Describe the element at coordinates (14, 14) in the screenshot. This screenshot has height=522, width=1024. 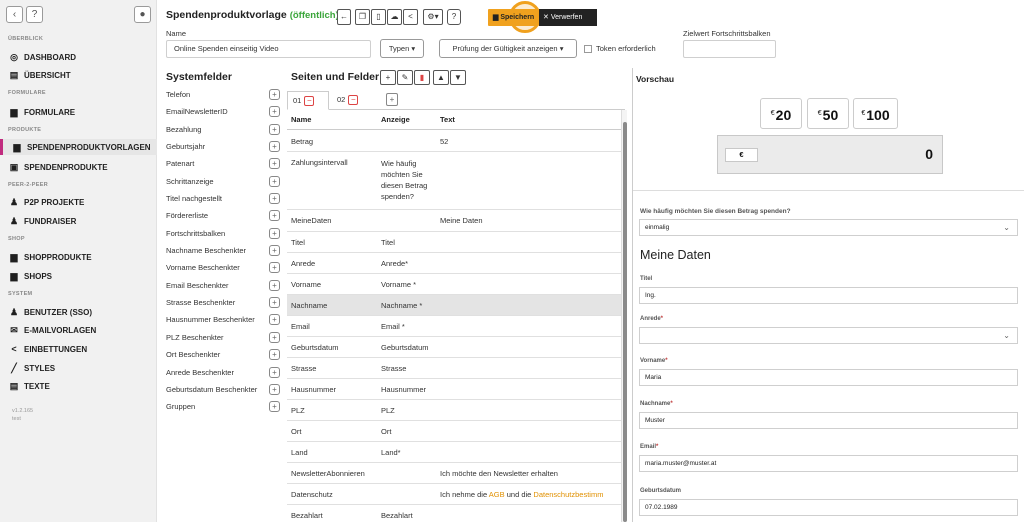
I see `collapse-sidebar-button: ‹` at that location.